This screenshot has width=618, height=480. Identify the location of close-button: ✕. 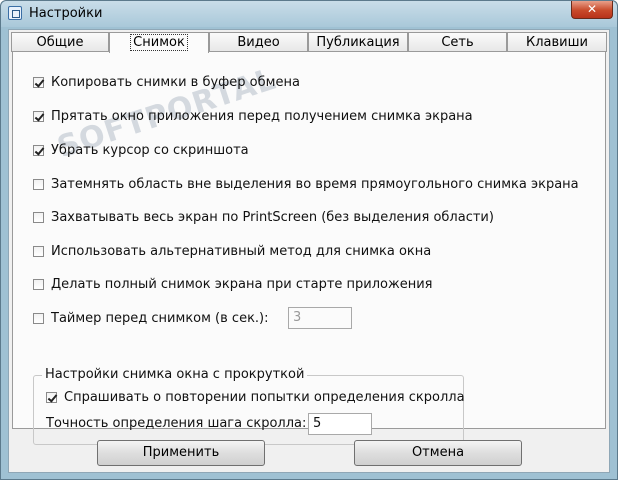
(592, 10).